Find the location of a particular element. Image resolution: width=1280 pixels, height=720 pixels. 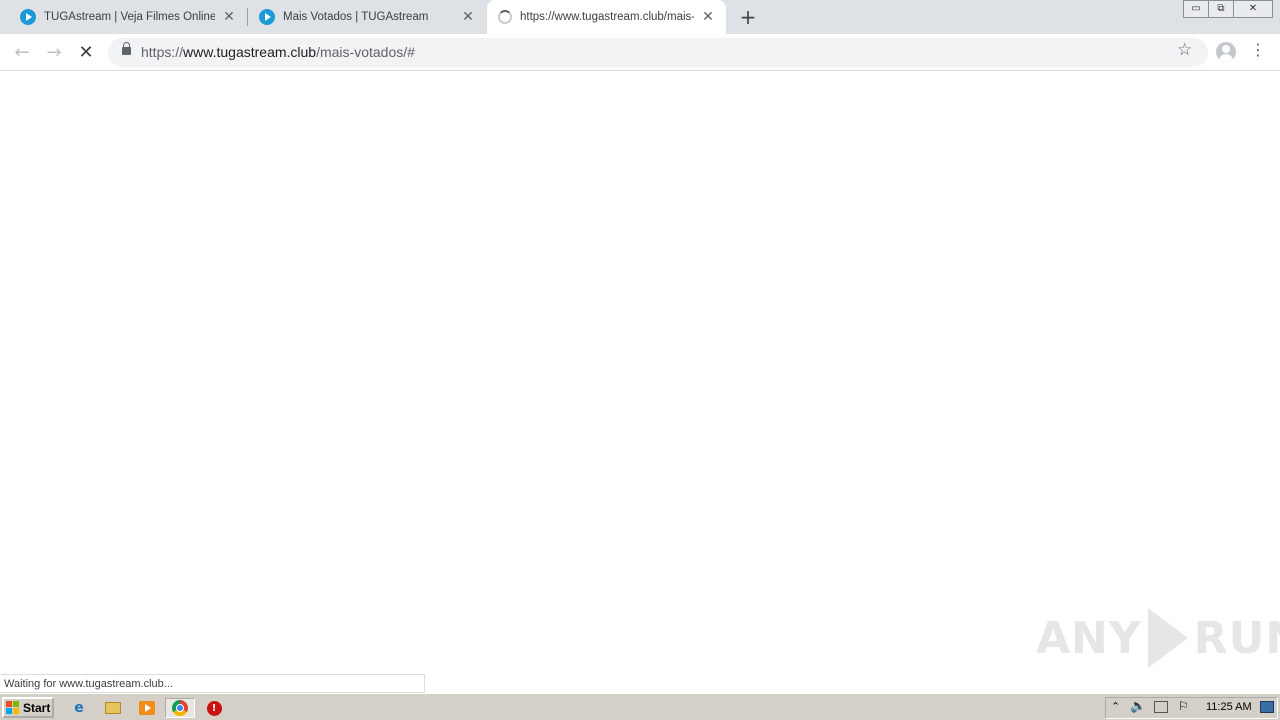

bookmark-star-icon: ☆ is located at coordinates (1184, 50).